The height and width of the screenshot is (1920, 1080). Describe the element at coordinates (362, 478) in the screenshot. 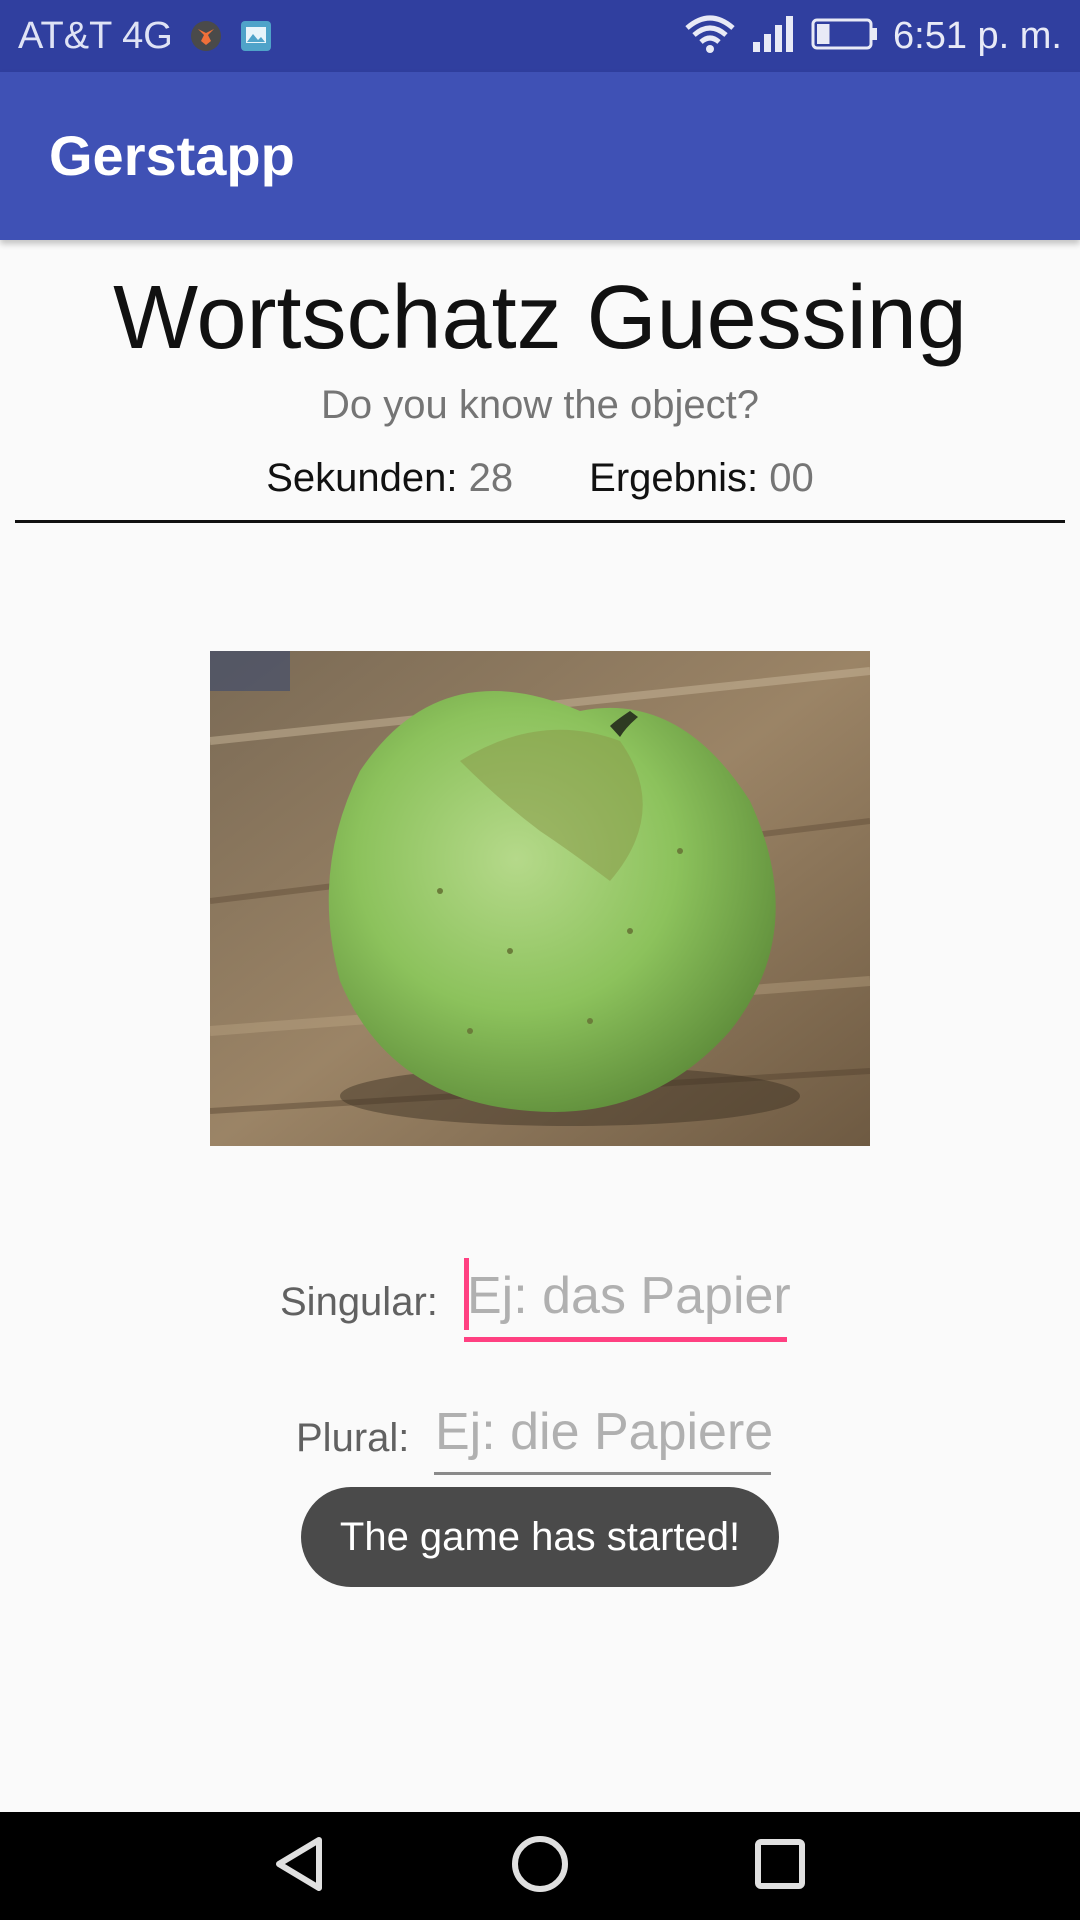

I see `seconds-label: Sekunden:` at that location.